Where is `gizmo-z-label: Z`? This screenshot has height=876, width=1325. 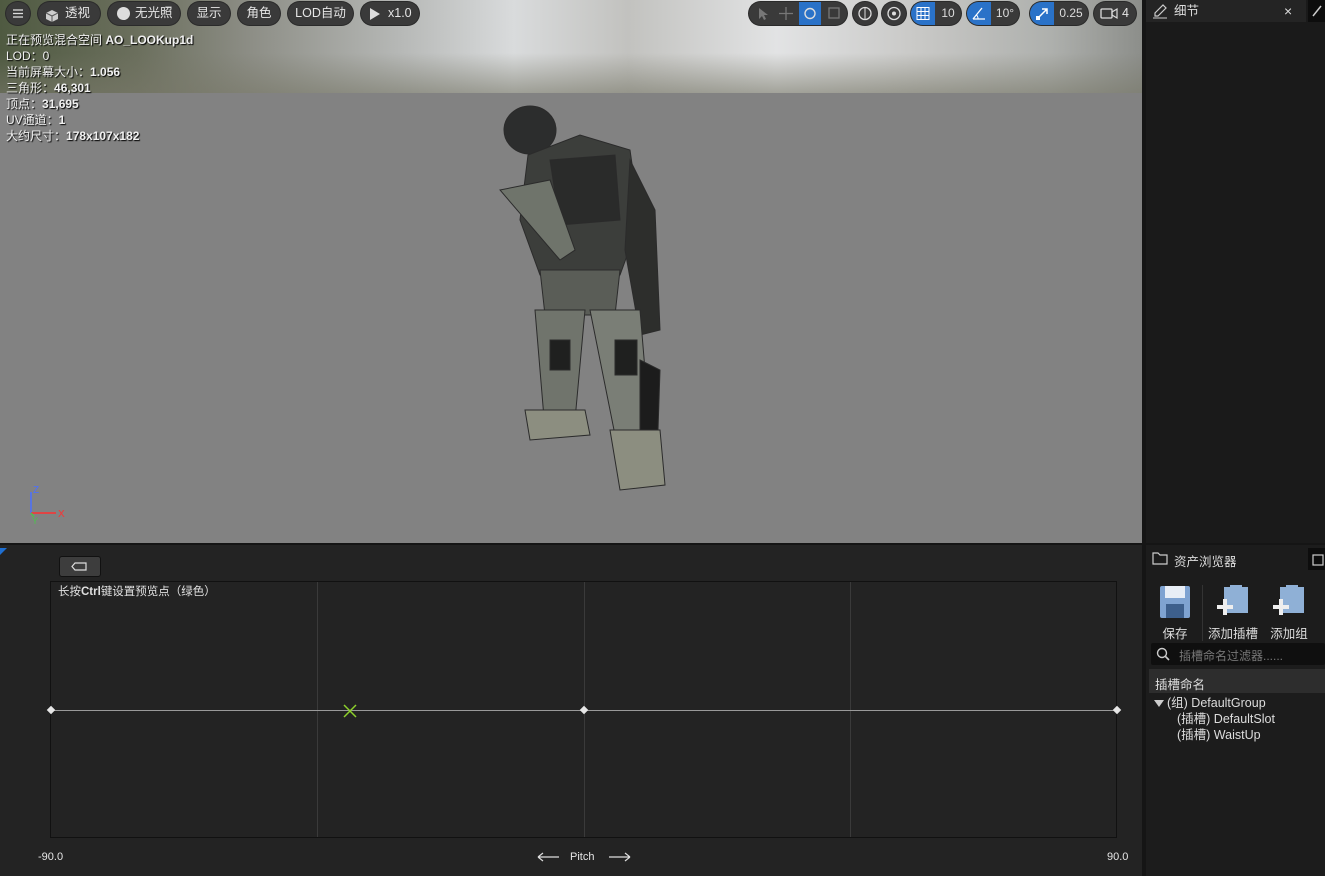
gizmo-z-label: Z is located at coordinates (36, 490).